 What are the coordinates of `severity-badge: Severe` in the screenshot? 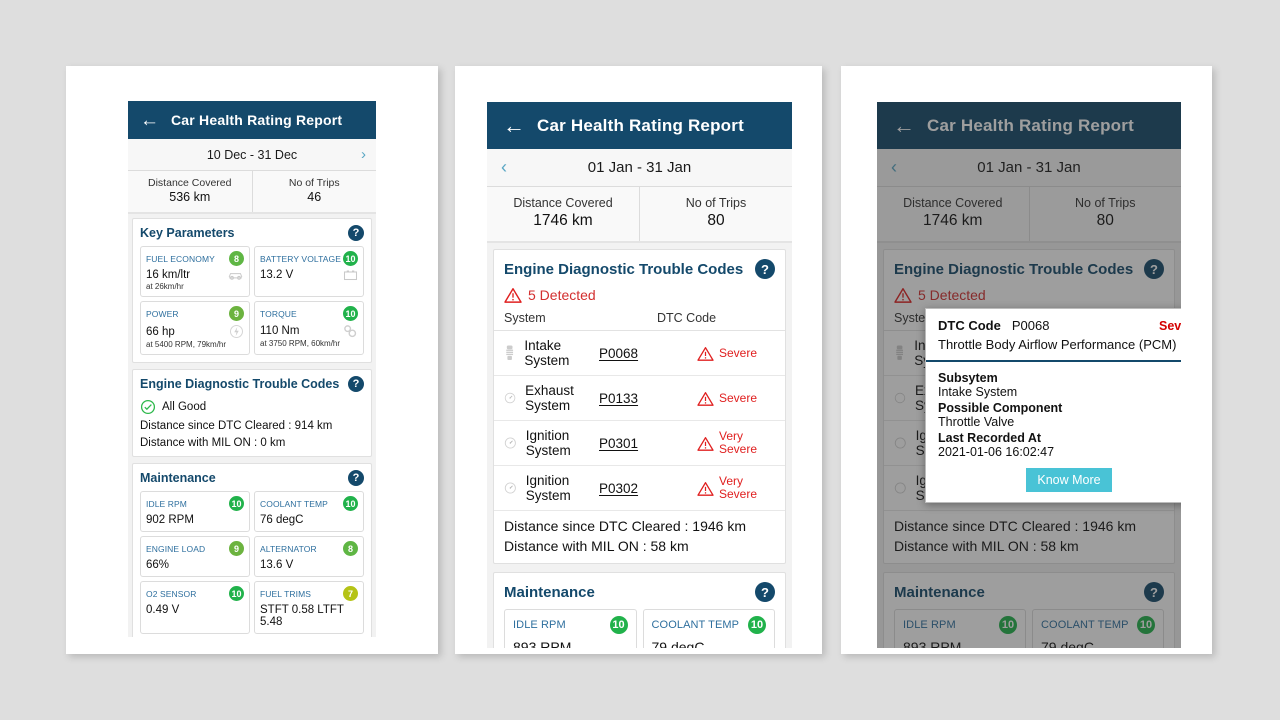 It's located at (736, 398).